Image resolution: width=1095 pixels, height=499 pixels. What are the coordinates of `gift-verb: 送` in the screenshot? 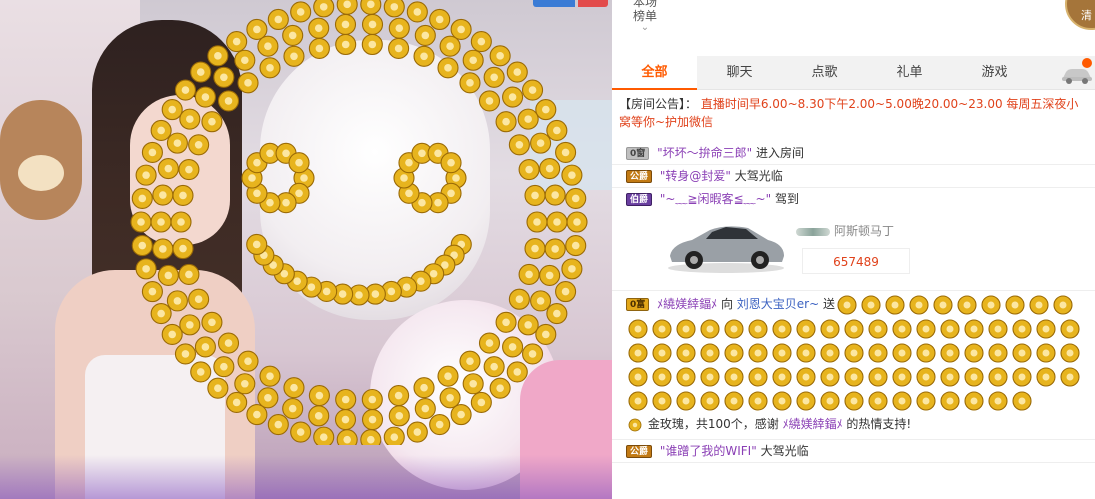 It's located at (828, 304).